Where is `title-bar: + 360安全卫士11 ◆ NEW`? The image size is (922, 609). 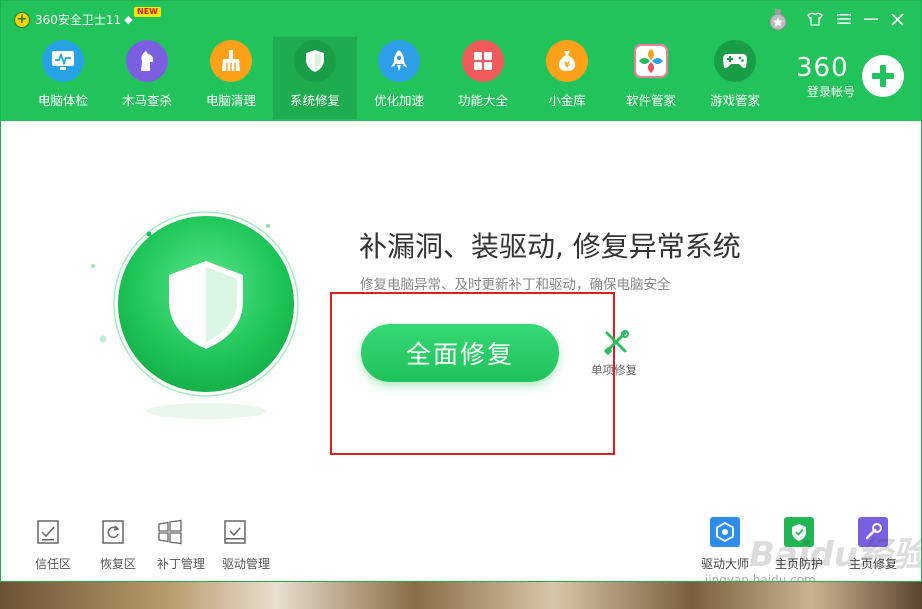 title-bar: + 360安全卫士11 ◆ NEW is located at coordinates (461, 19).